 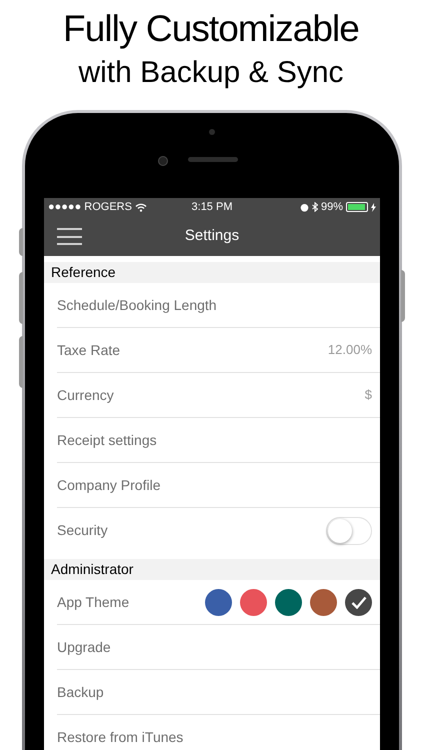 What do you see at coordinates (211, 29) in the screenshot?
I see `headline: Fully Customizable` at bounding box center [211, 29].